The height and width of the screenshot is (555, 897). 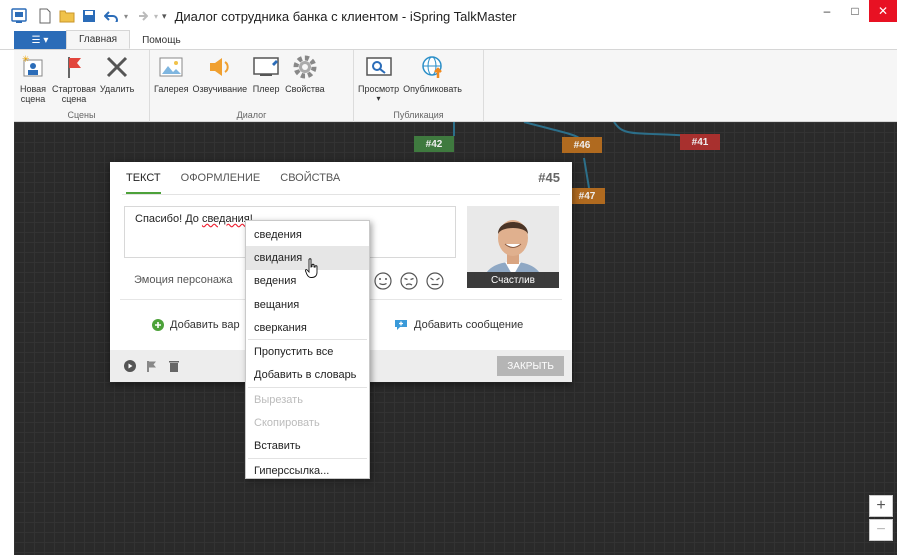 I want to click on sad-face-icon, so click(x=409, y=281).